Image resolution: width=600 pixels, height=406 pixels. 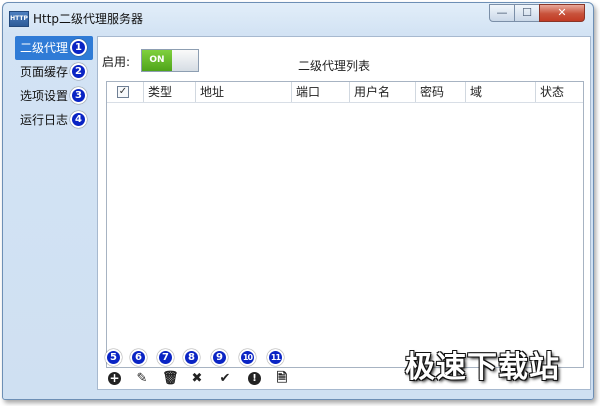 I want to click on edit-icon: ✎, so click(x=142, y=379).